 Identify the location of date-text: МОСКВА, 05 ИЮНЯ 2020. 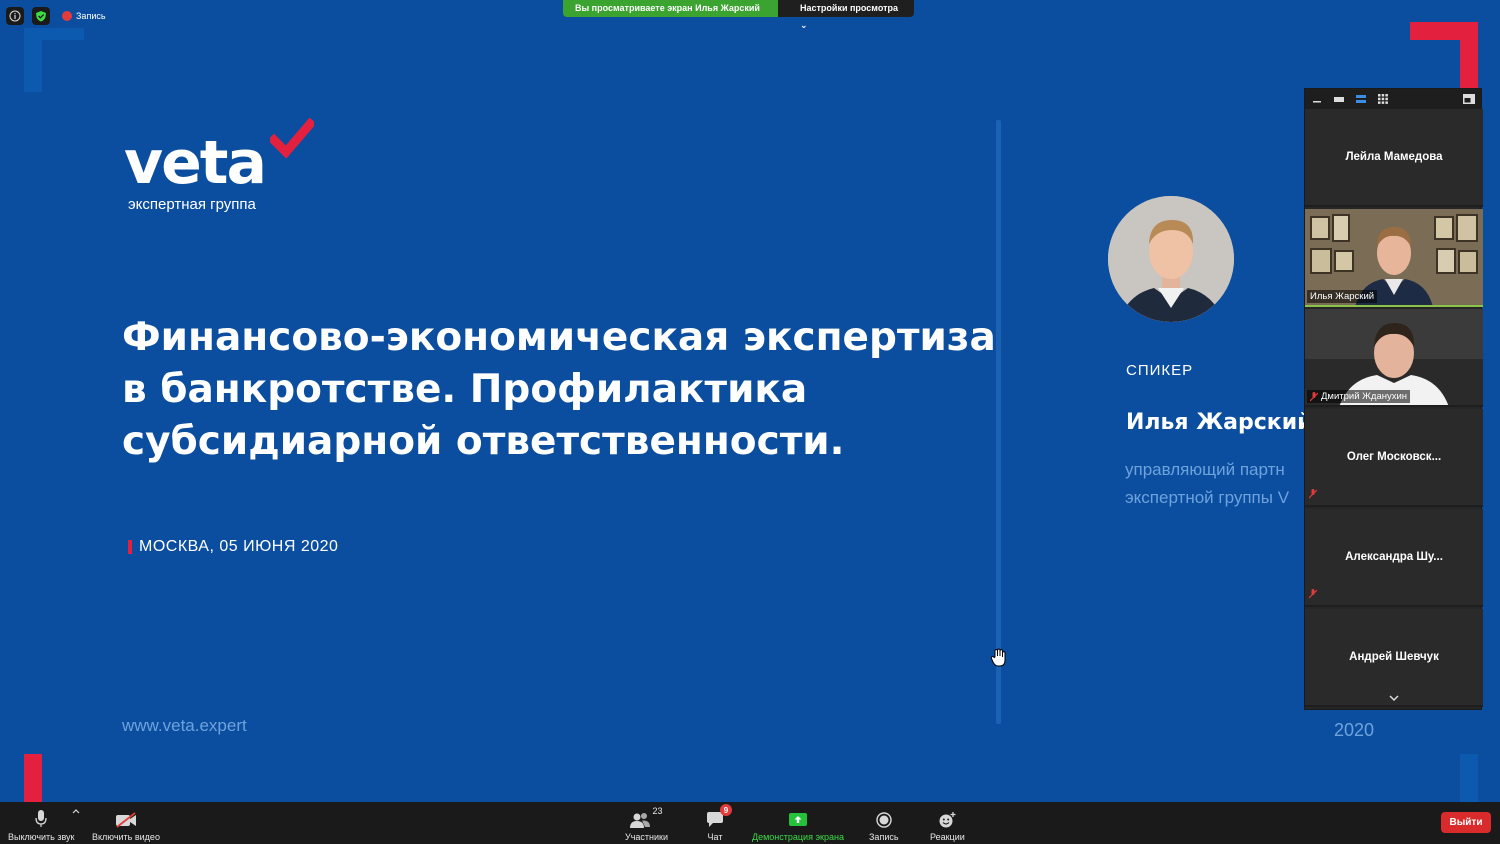
(239, 546).